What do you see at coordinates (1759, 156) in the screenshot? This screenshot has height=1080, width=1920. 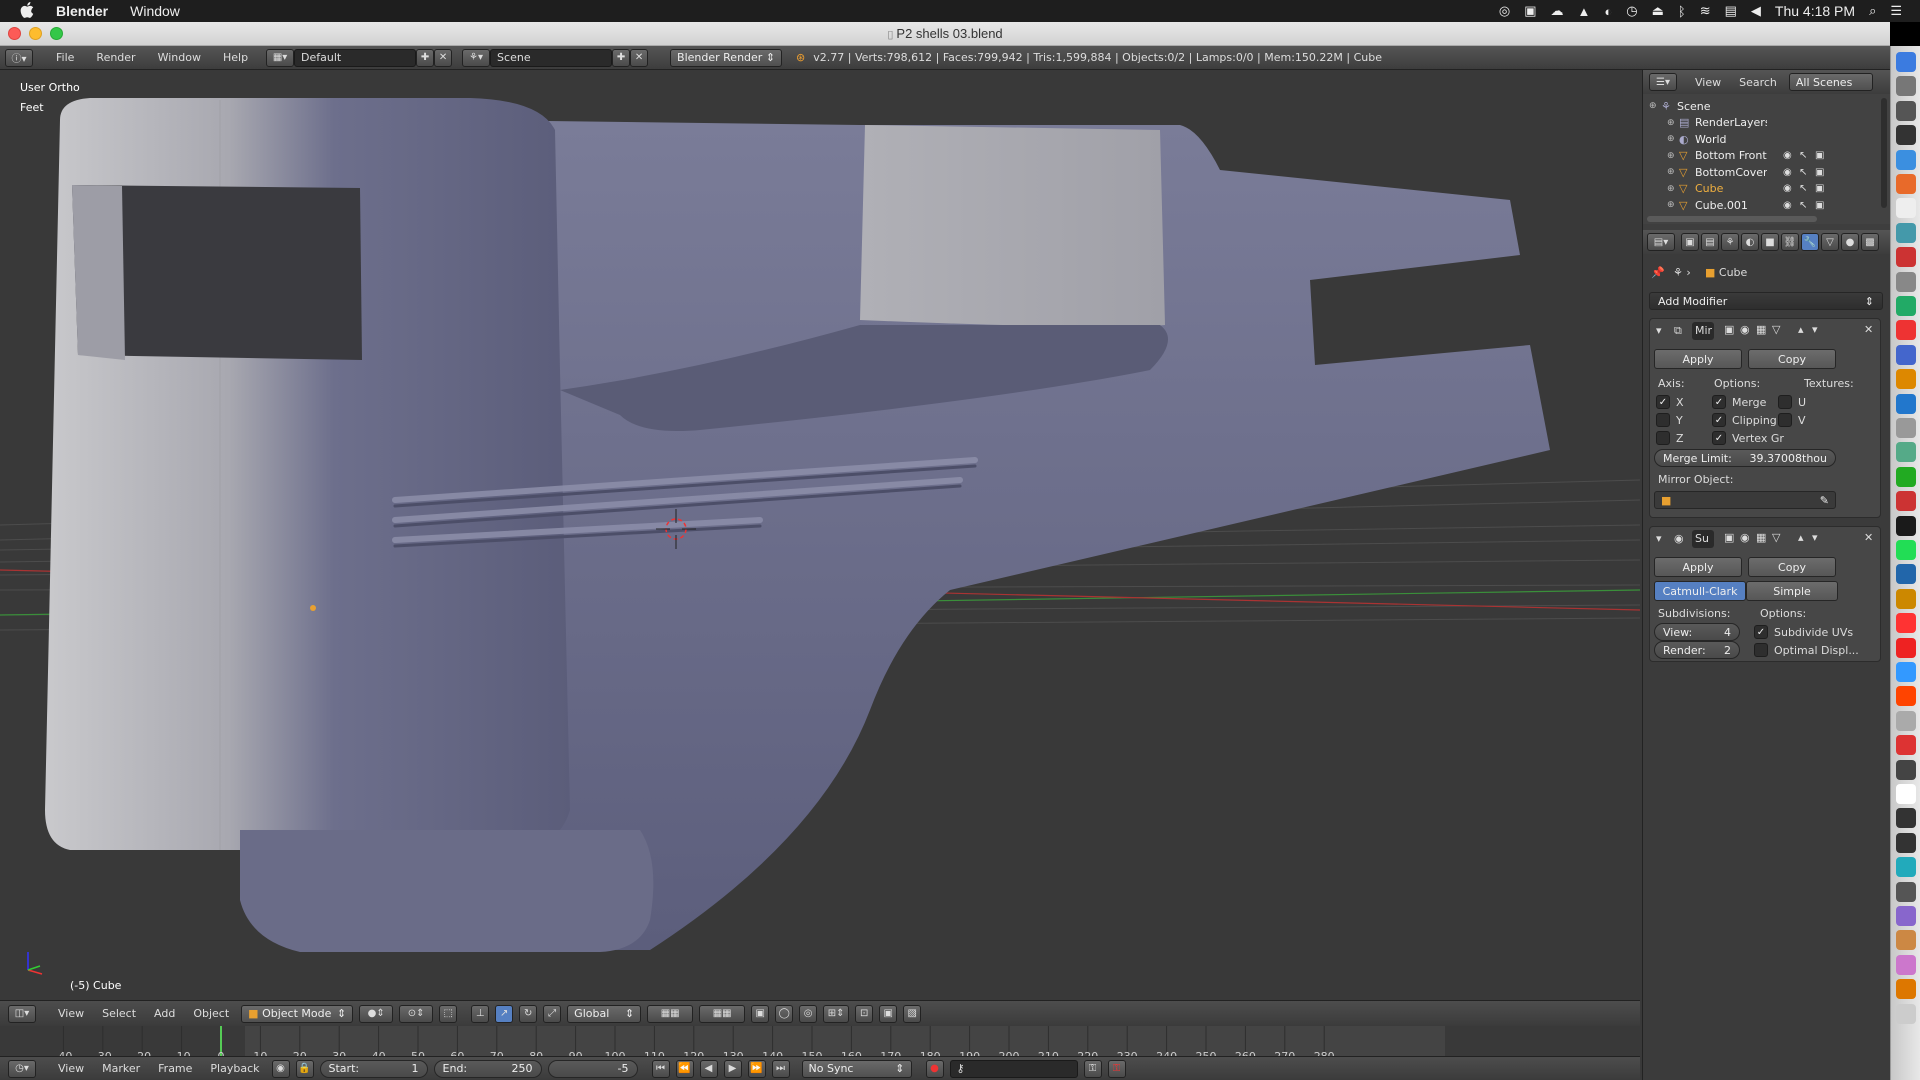 I see `outliner-item: ⊕ ▽ Bottom Front ◉ ↖ ▣` at bounding box center [1759, 156].